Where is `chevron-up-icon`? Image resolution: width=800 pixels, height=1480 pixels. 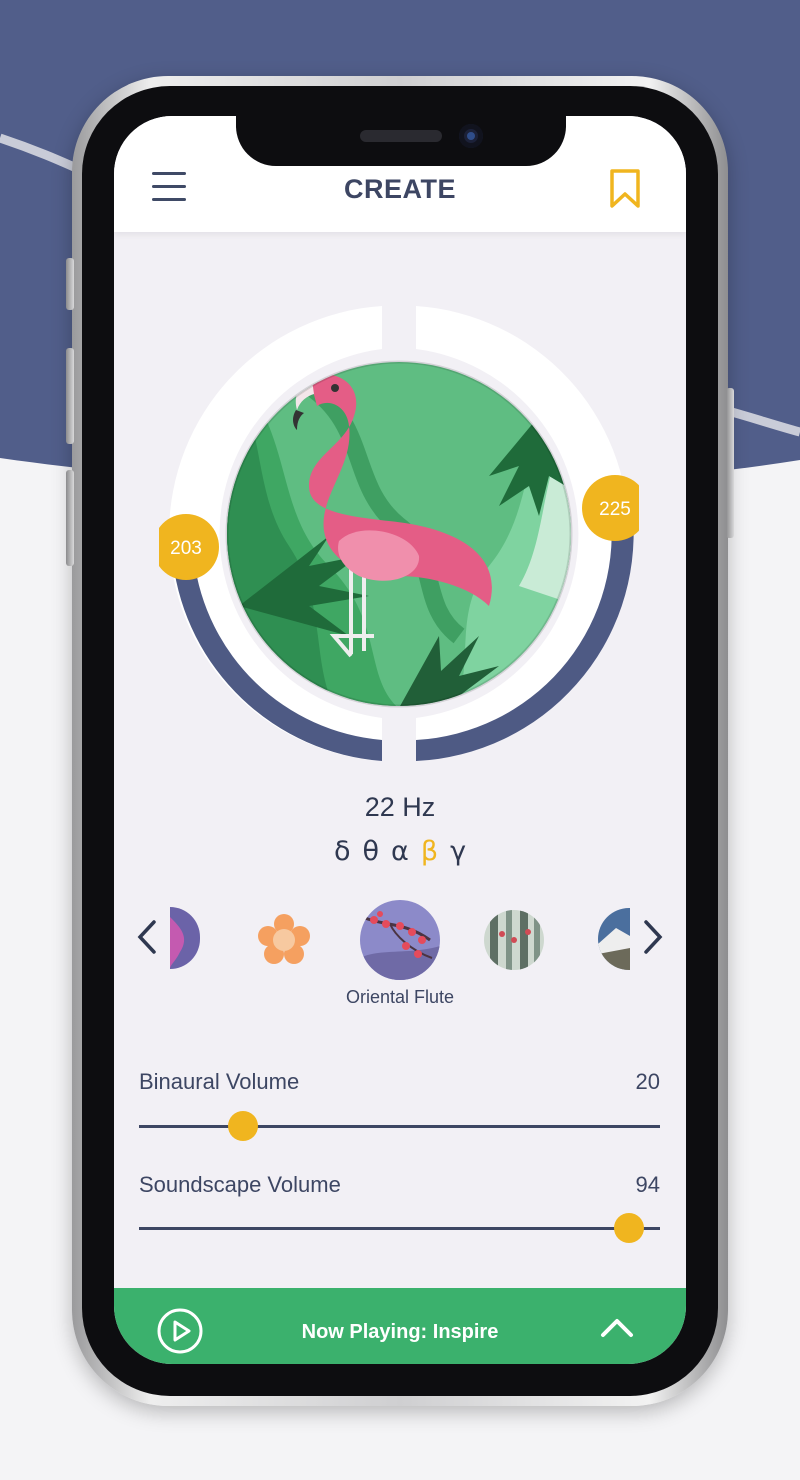 chevron-up-icon is located at coordinates (617, 1327).